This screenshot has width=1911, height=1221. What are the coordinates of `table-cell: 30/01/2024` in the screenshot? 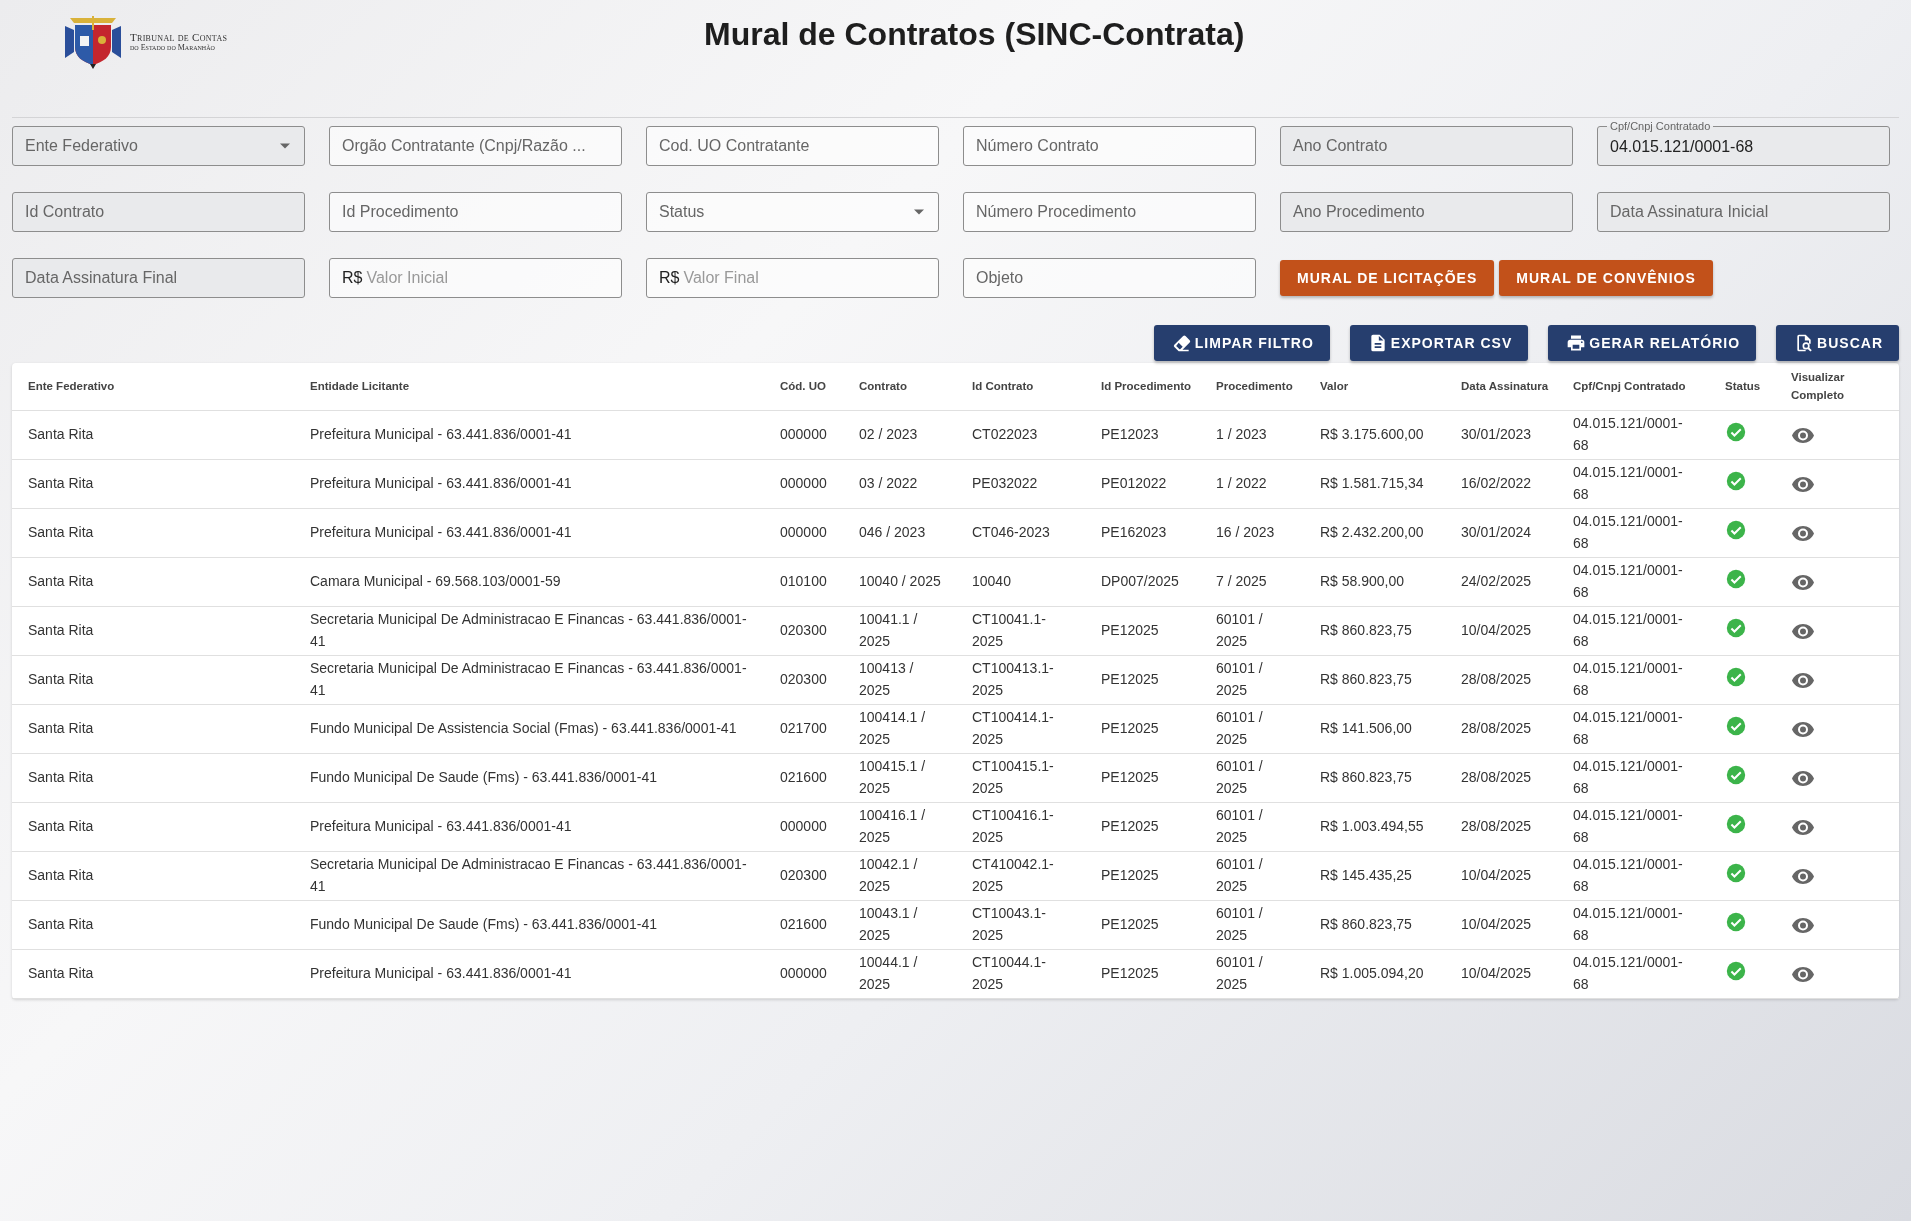 It's located at (1501, 533).